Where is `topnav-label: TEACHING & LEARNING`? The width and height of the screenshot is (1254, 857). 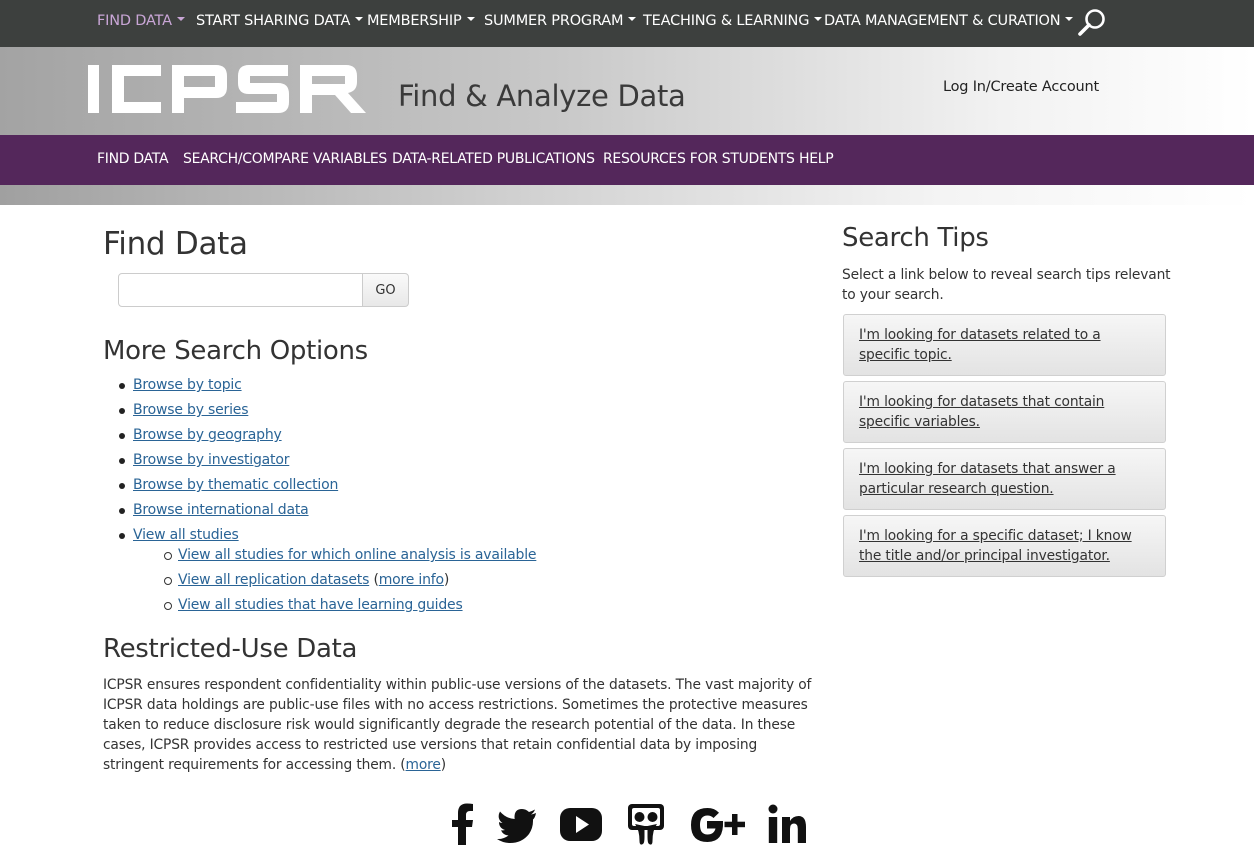 topnav-label: TEACHING & LEARNING is located at coordinates (726, 21).